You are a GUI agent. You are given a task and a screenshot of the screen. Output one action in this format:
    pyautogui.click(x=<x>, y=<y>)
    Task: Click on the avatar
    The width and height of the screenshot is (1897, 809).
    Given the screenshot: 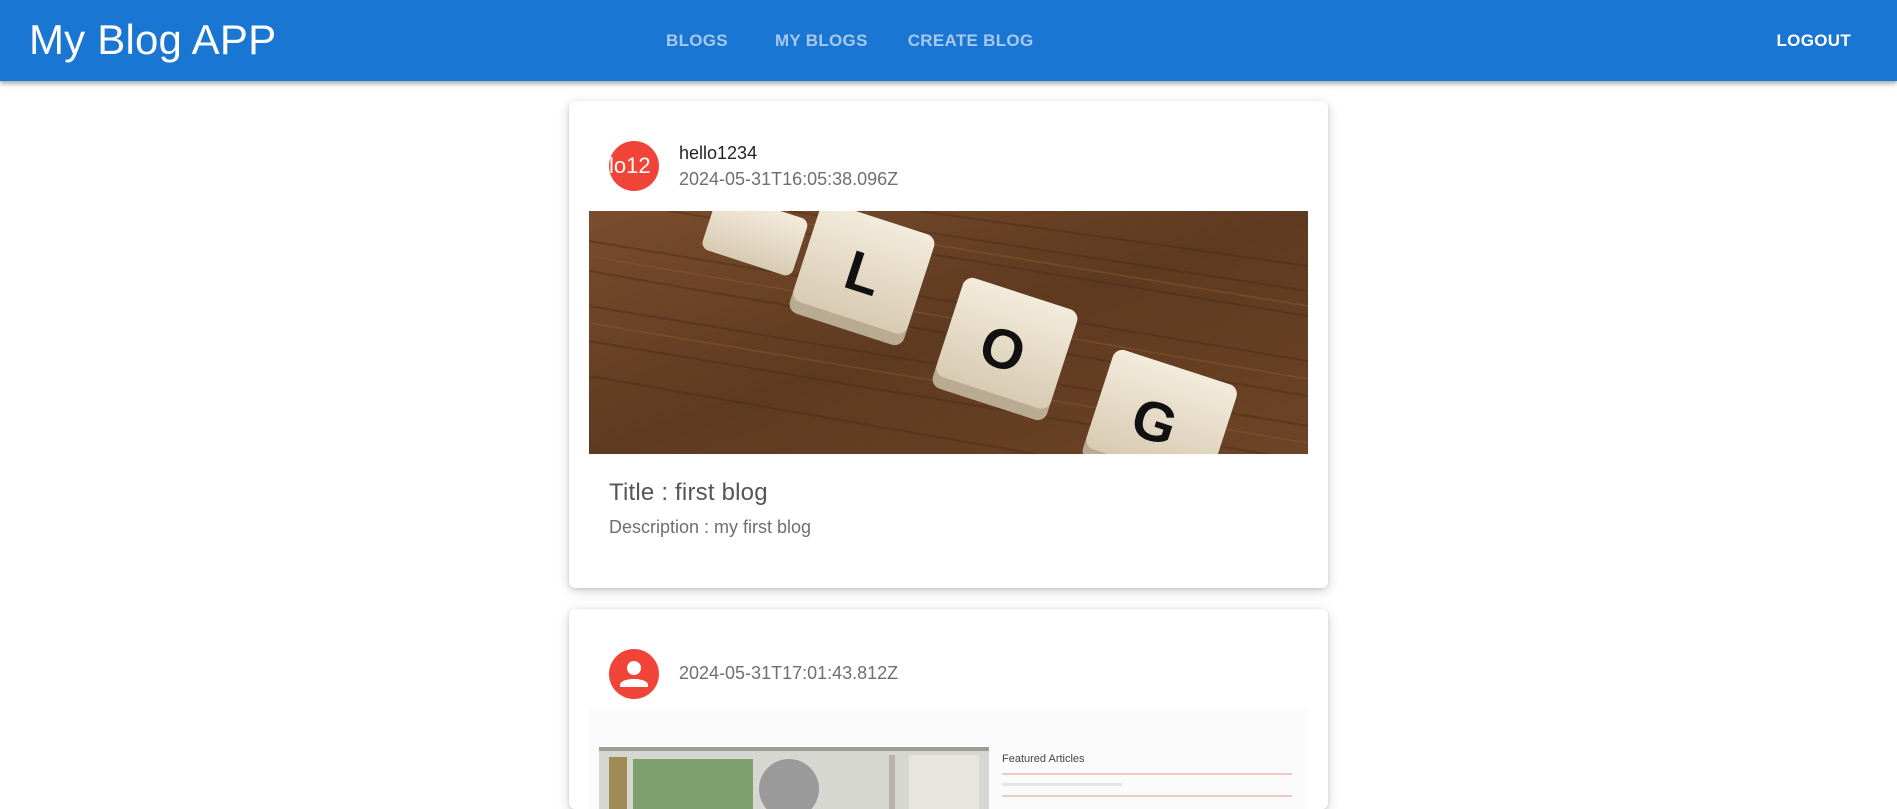 What is the action you would take?
    pyautogui.click(x=634, y=674)
    